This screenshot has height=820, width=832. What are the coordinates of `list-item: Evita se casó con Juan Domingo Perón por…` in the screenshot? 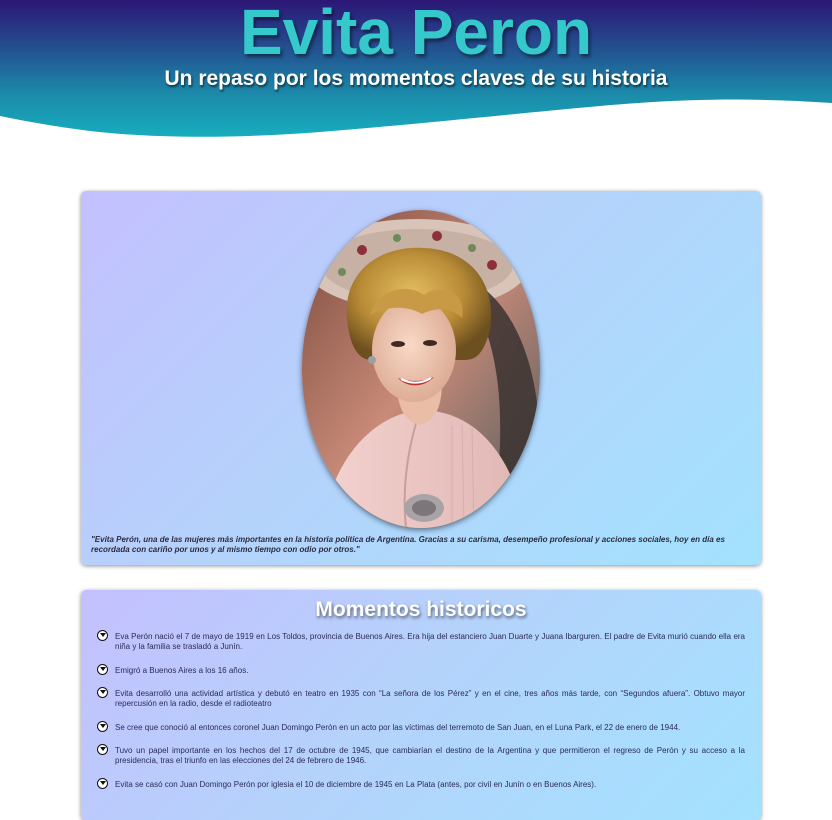 It's located at (421, 784).